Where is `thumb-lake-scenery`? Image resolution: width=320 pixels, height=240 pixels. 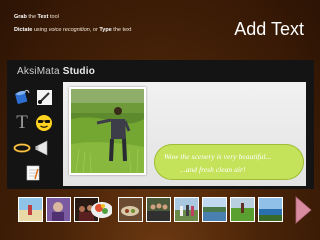
thumb-lake-scenery is located at coordinates (214, 209).